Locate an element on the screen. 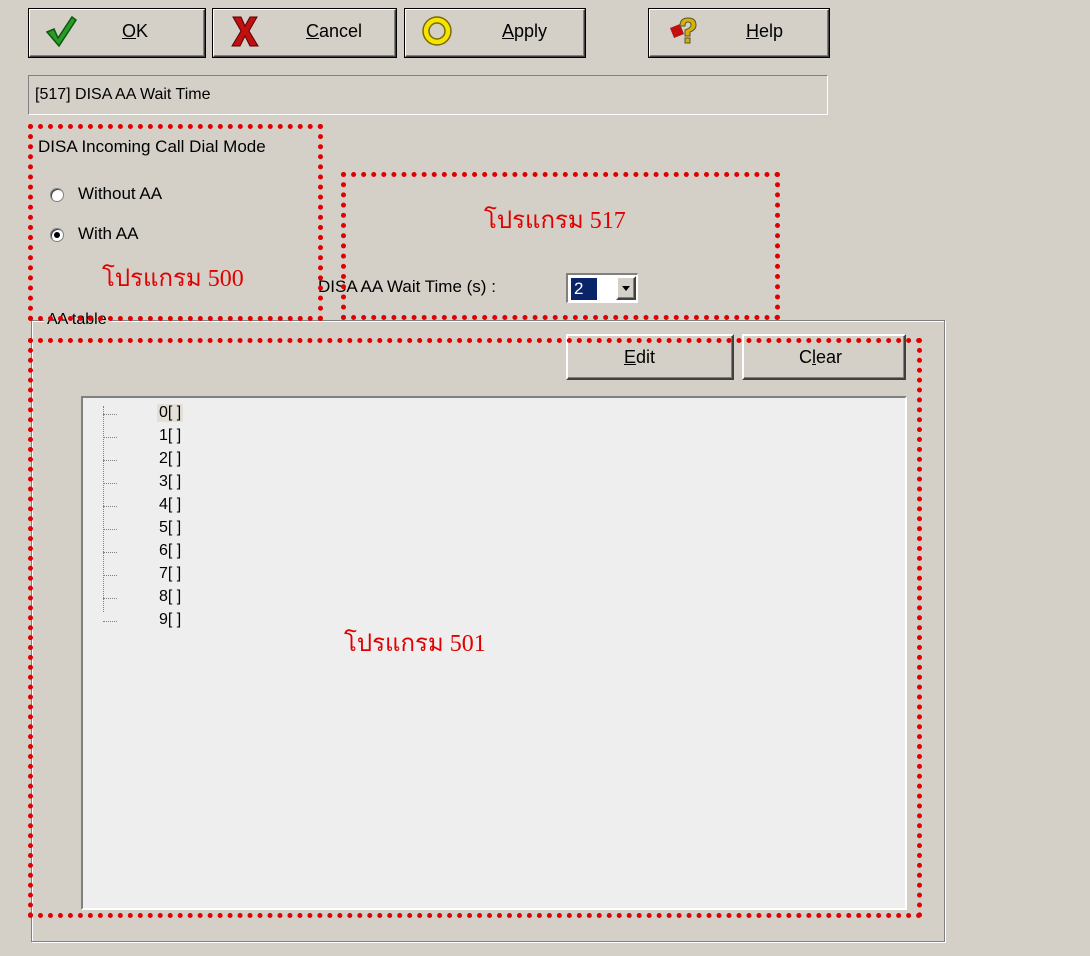 Image resolution: width=1090 pixels, height=956 pixels. annotation-label-500: โปรแกรม 500 is located at coordinates (173, 279).